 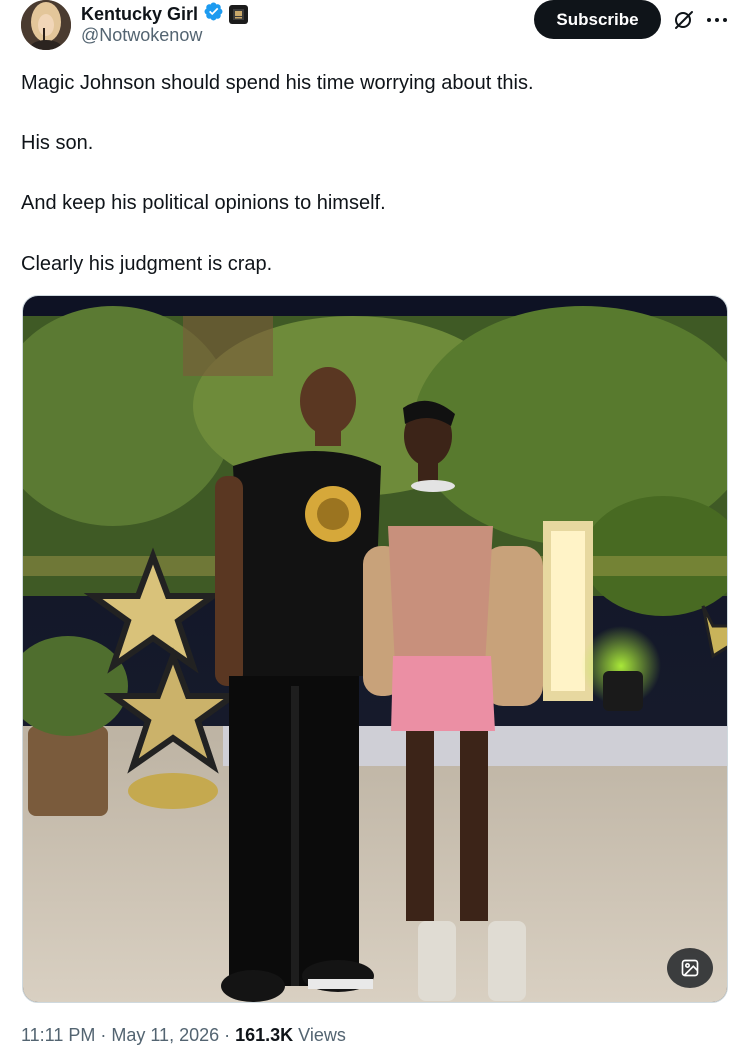 I want to click on author-name-row: Kentucky Girl, so click(x=165, y=14).